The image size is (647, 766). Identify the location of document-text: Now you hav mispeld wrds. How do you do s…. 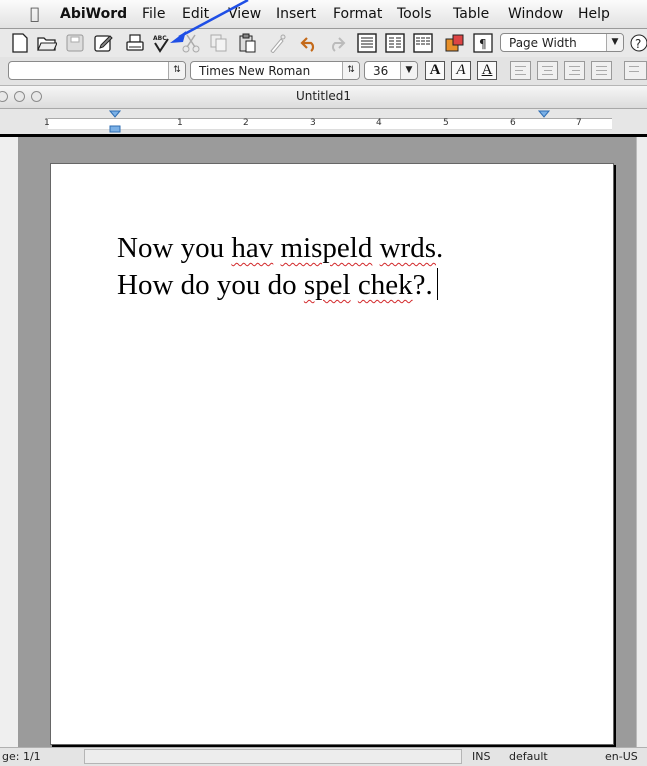
(280, 267).